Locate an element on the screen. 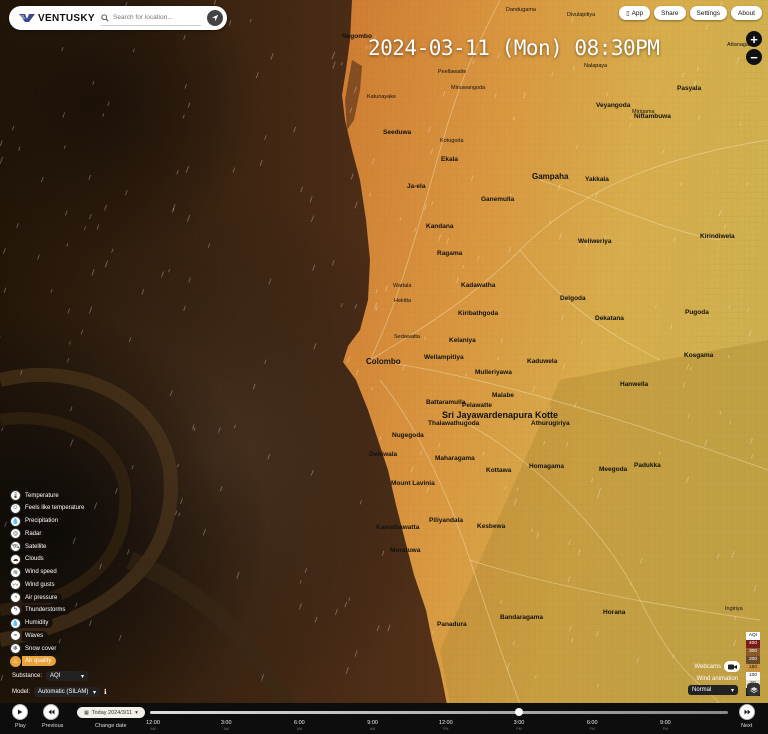  camera-icon is located at coordinates (732, 666).